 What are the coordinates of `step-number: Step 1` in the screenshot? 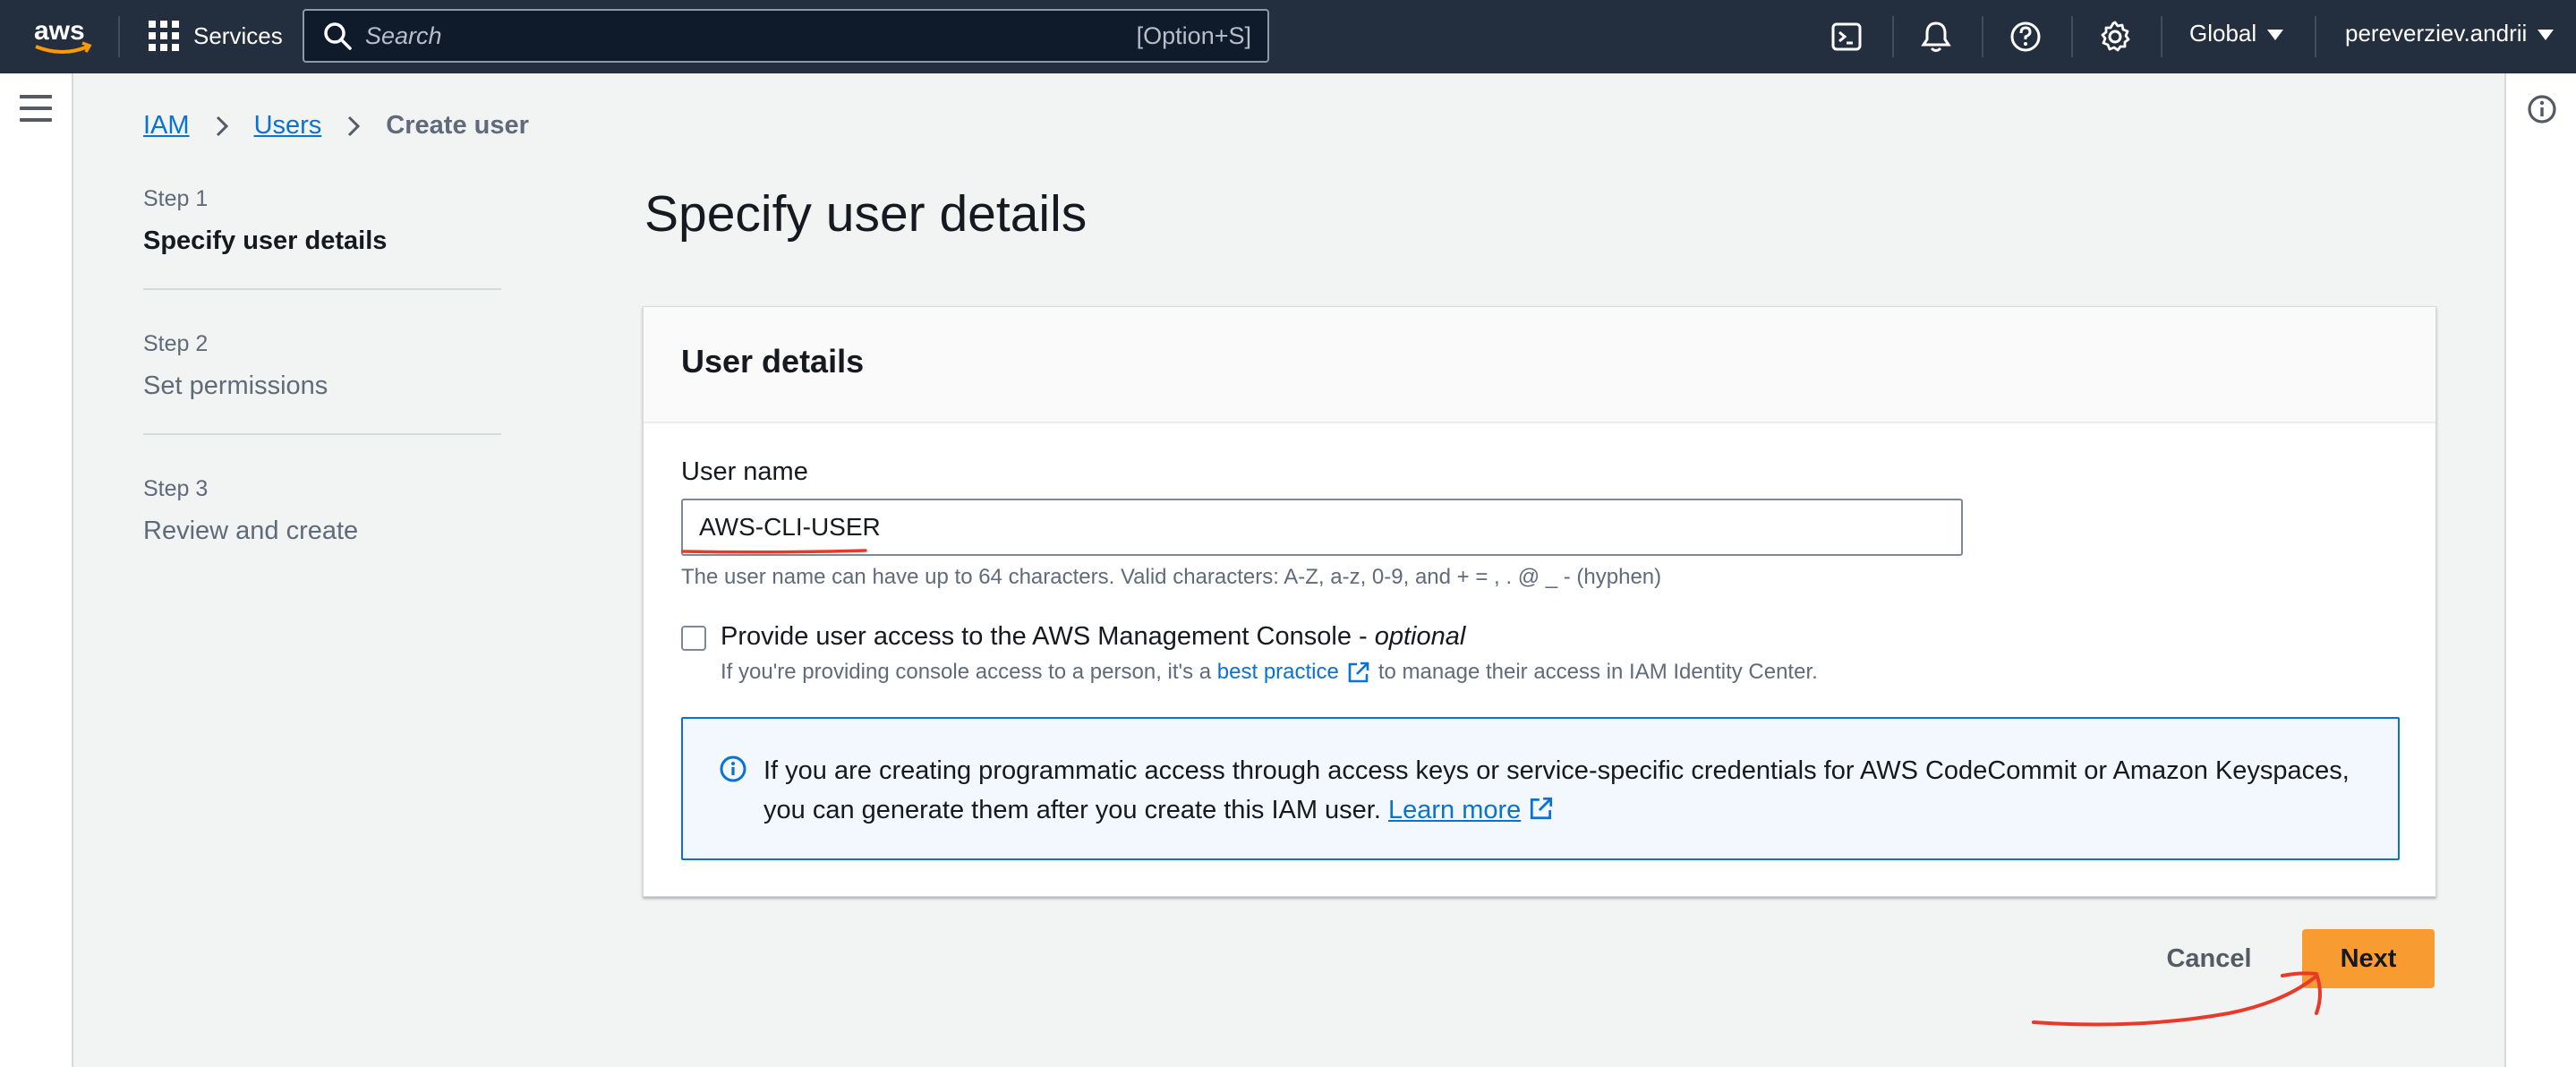 It's located at (176, 198).